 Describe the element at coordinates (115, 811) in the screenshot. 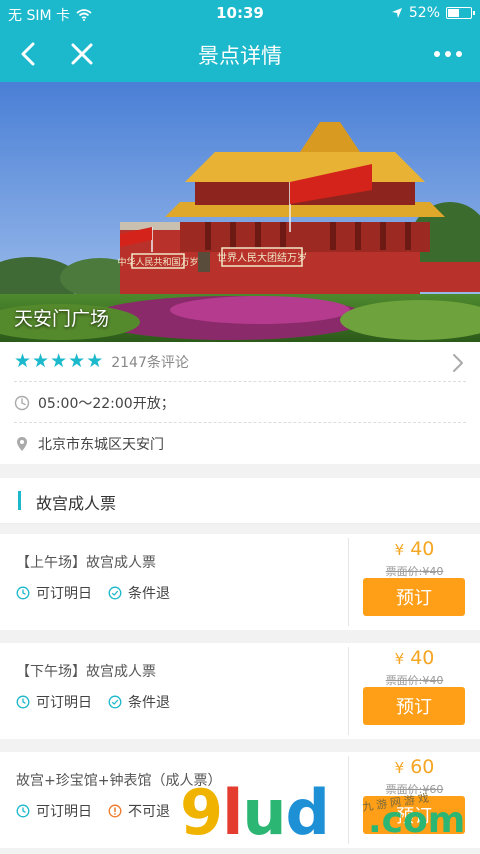

I see `exclamation-circle-icon` at that location.